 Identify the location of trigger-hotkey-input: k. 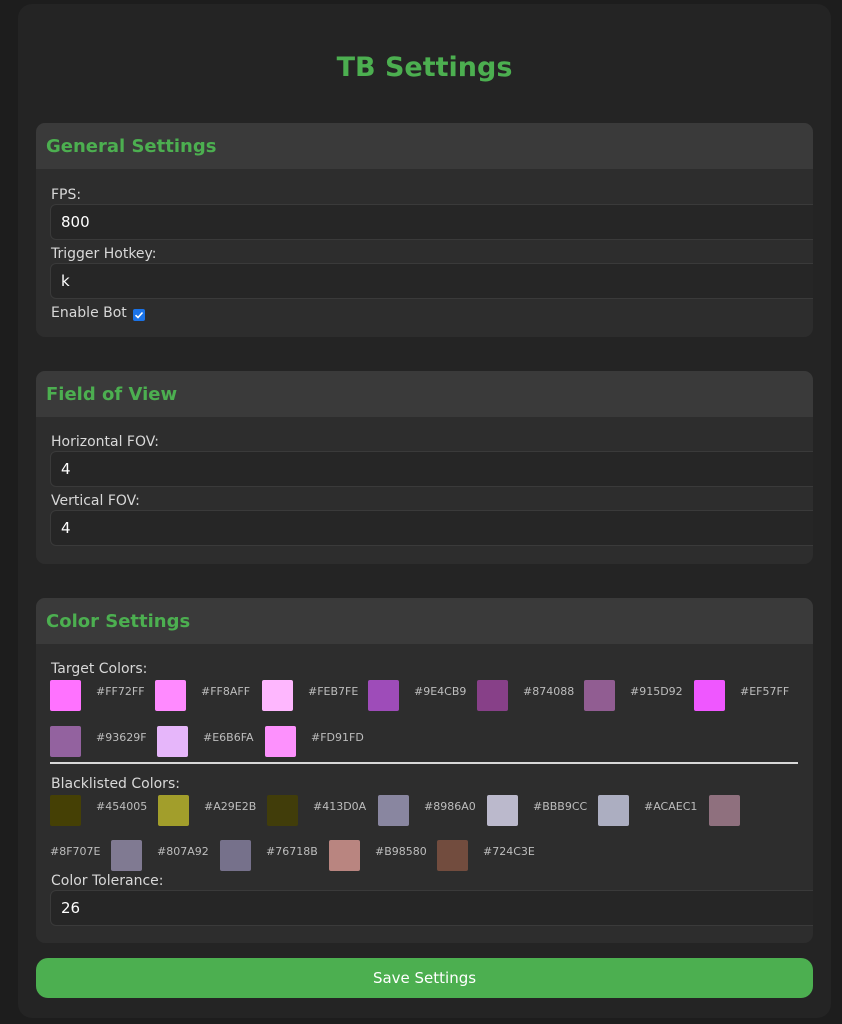
(431, 281).